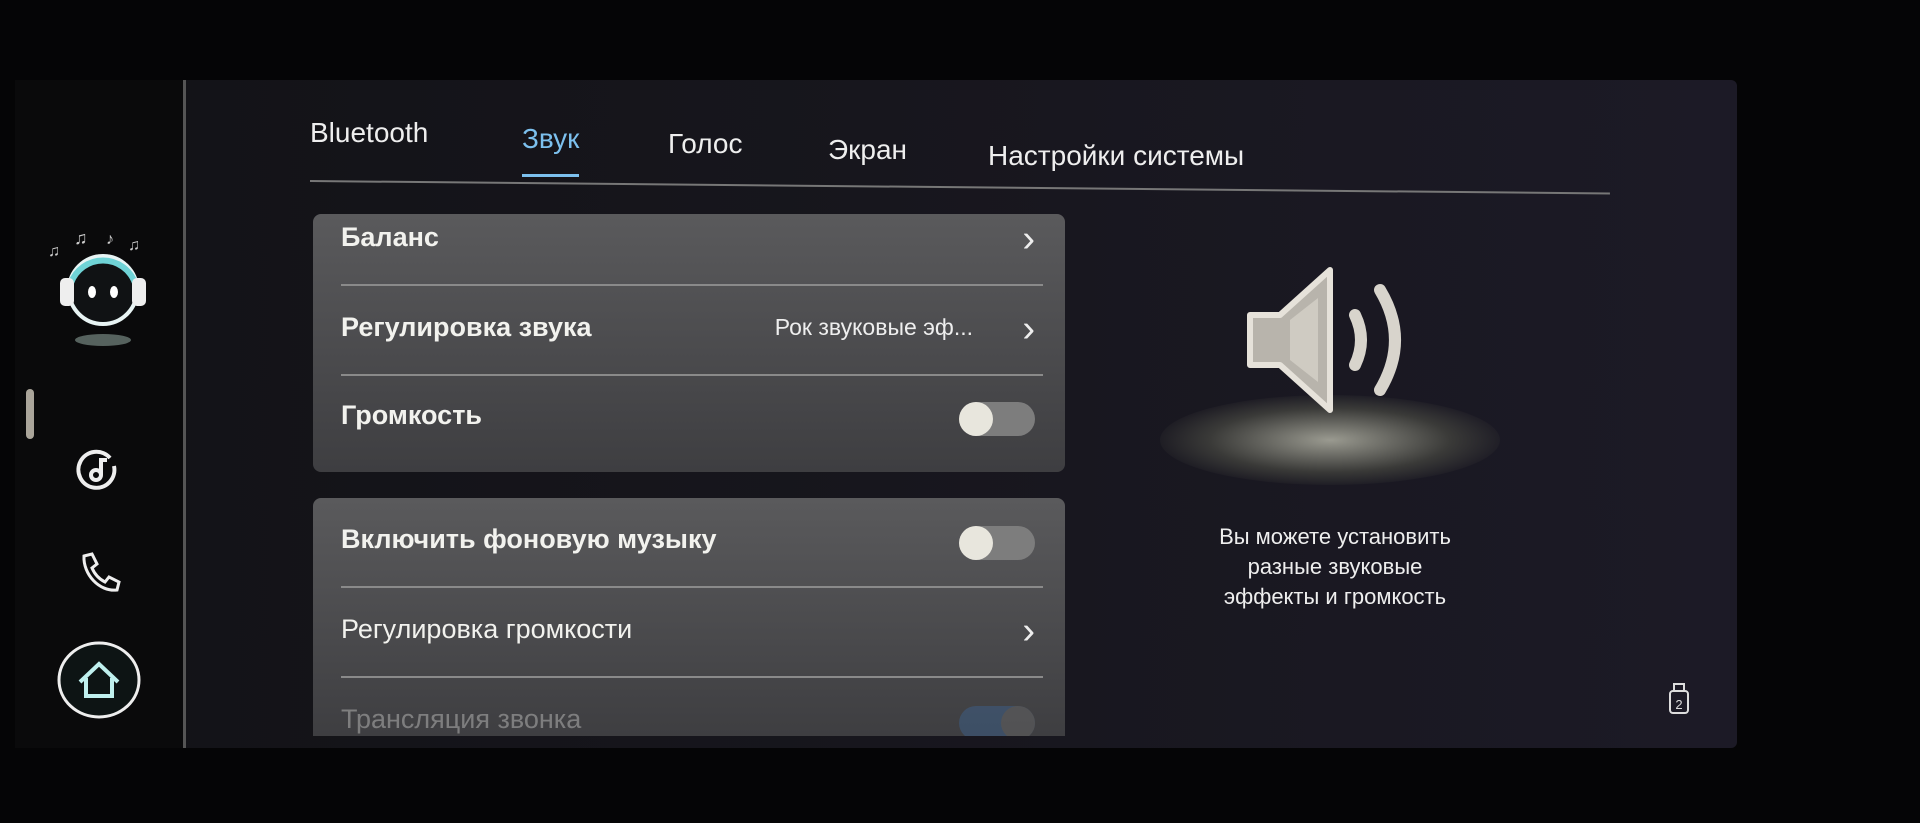  What do you see at coordinates (461, 719) in the screenshot?
I see `call-broadcast-label: Трансляция звонка` at bounding box center [461, 719].